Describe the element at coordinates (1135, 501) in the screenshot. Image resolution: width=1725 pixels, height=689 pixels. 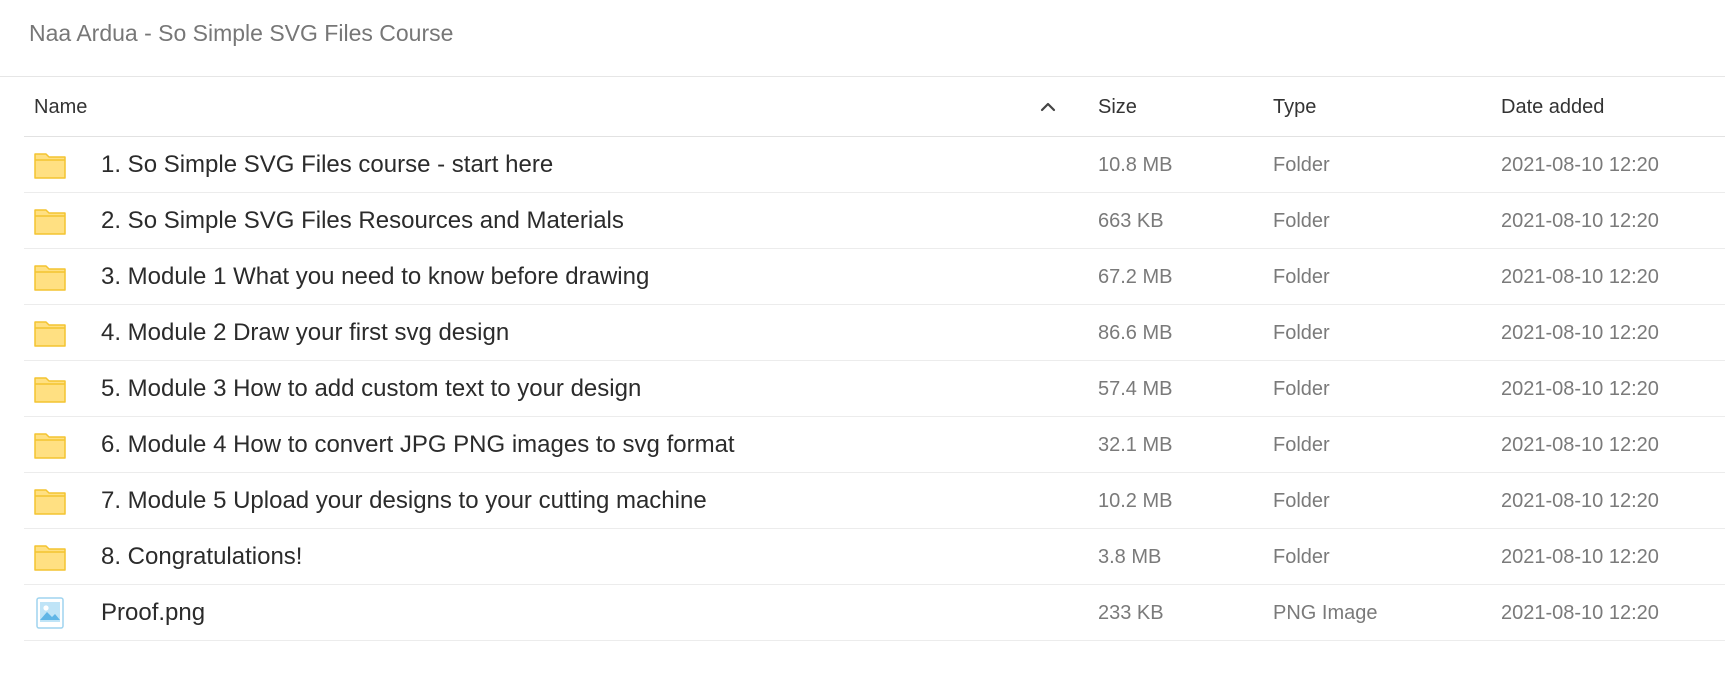
I see `file-size: 10.2 MB` at that location.